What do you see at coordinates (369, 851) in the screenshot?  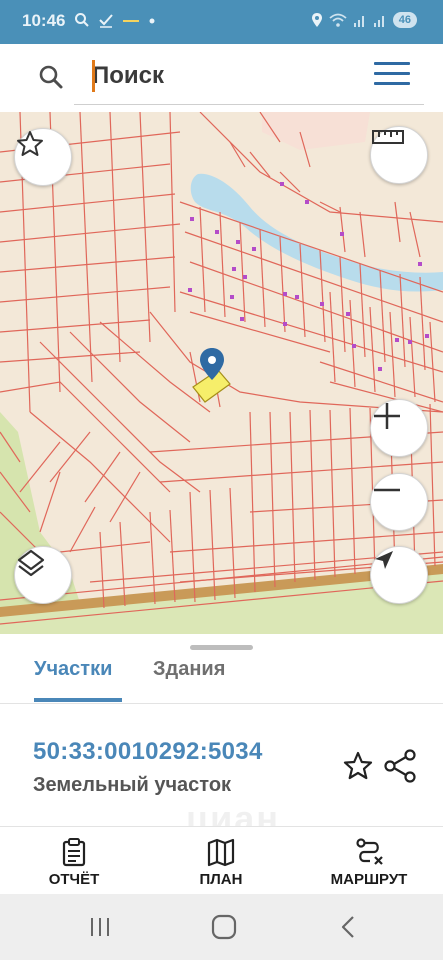 I see `route-icon` at bounding box center [369, 851].